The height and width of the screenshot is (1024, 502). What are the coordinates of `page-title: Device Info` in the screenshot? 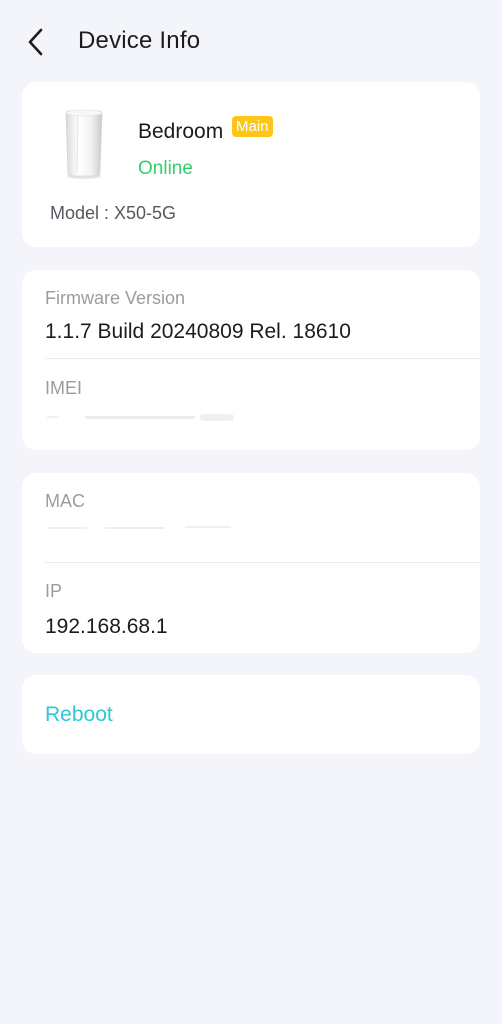 It's located at (139, 40).